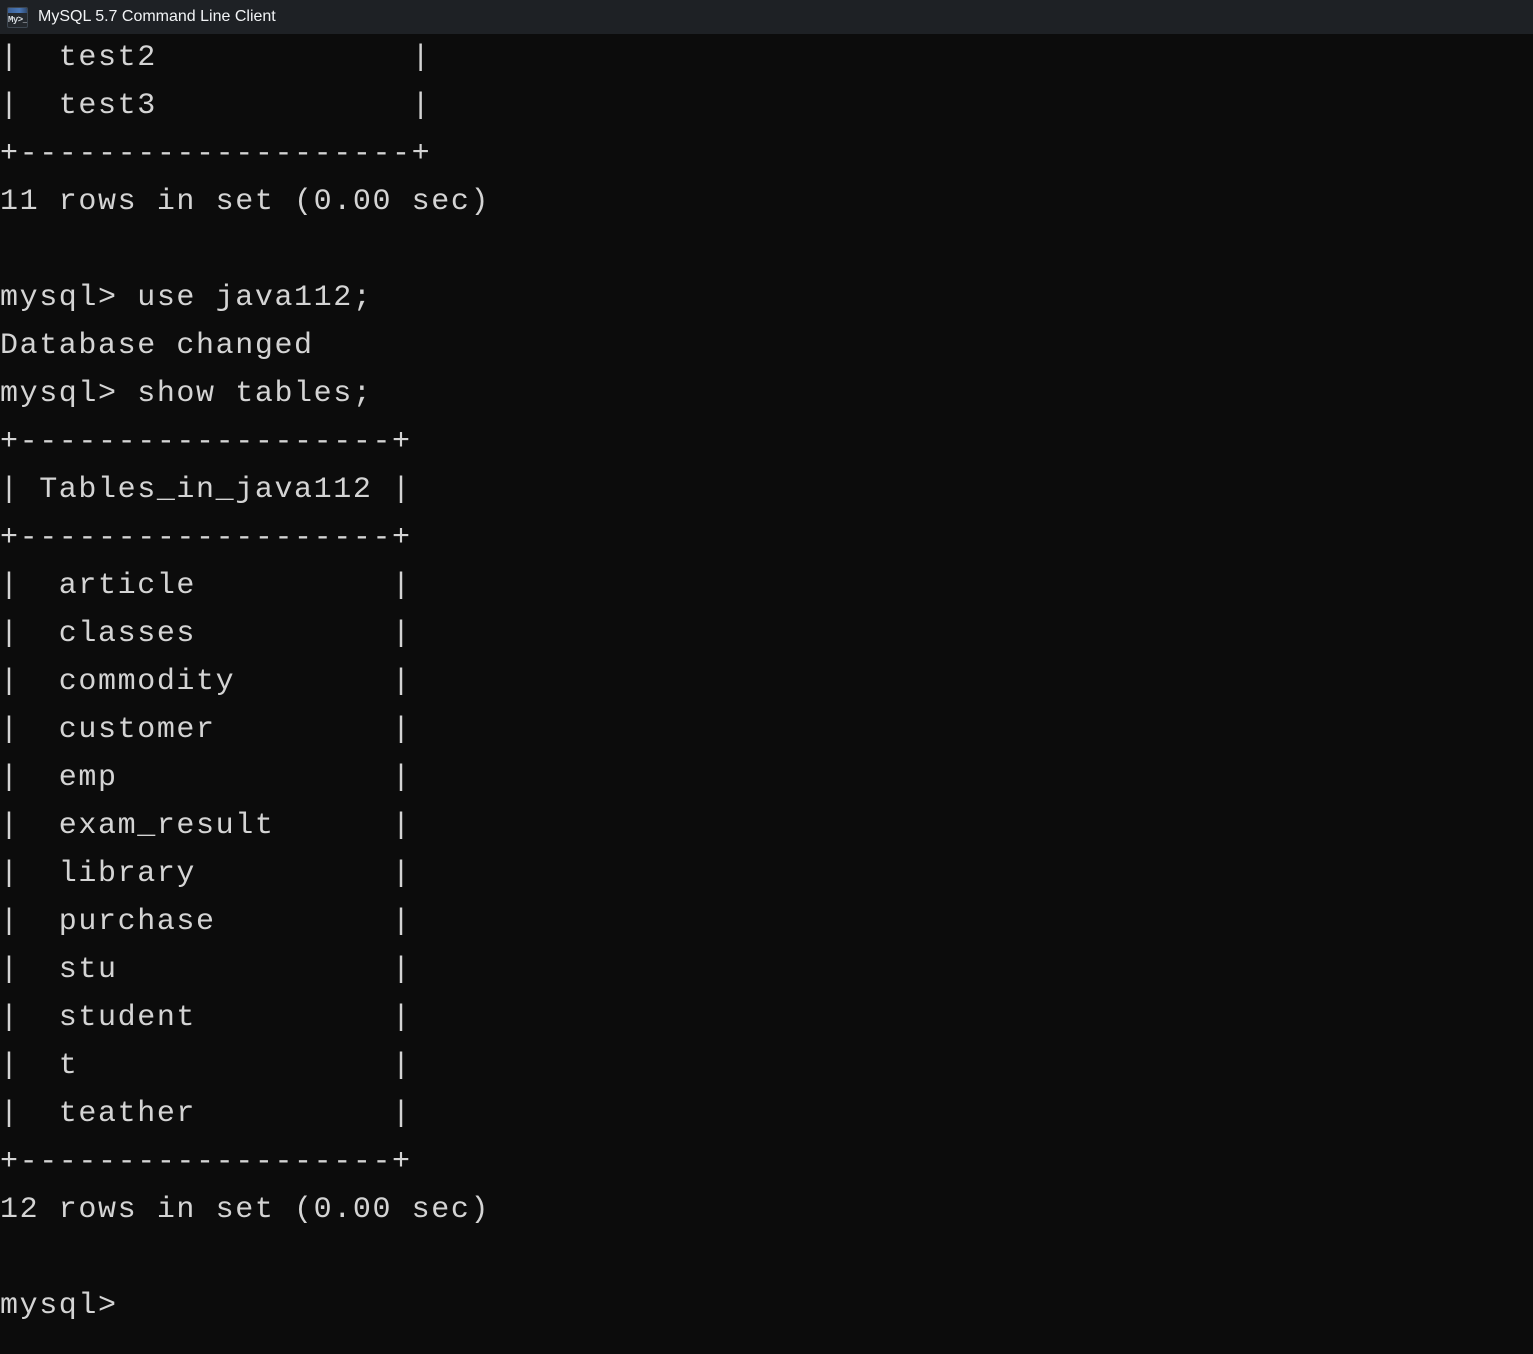 Image resolution: width=1533 pixels, height=1354 pixels. I want to click on console-line: | article |, so click(206, 586).